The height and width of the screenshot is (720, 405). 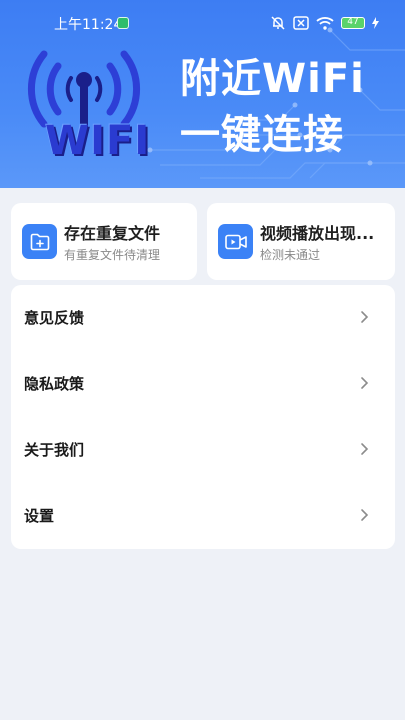 I want to click on hero-title-line1: 附近WiFi, so click(x=272, y=79).